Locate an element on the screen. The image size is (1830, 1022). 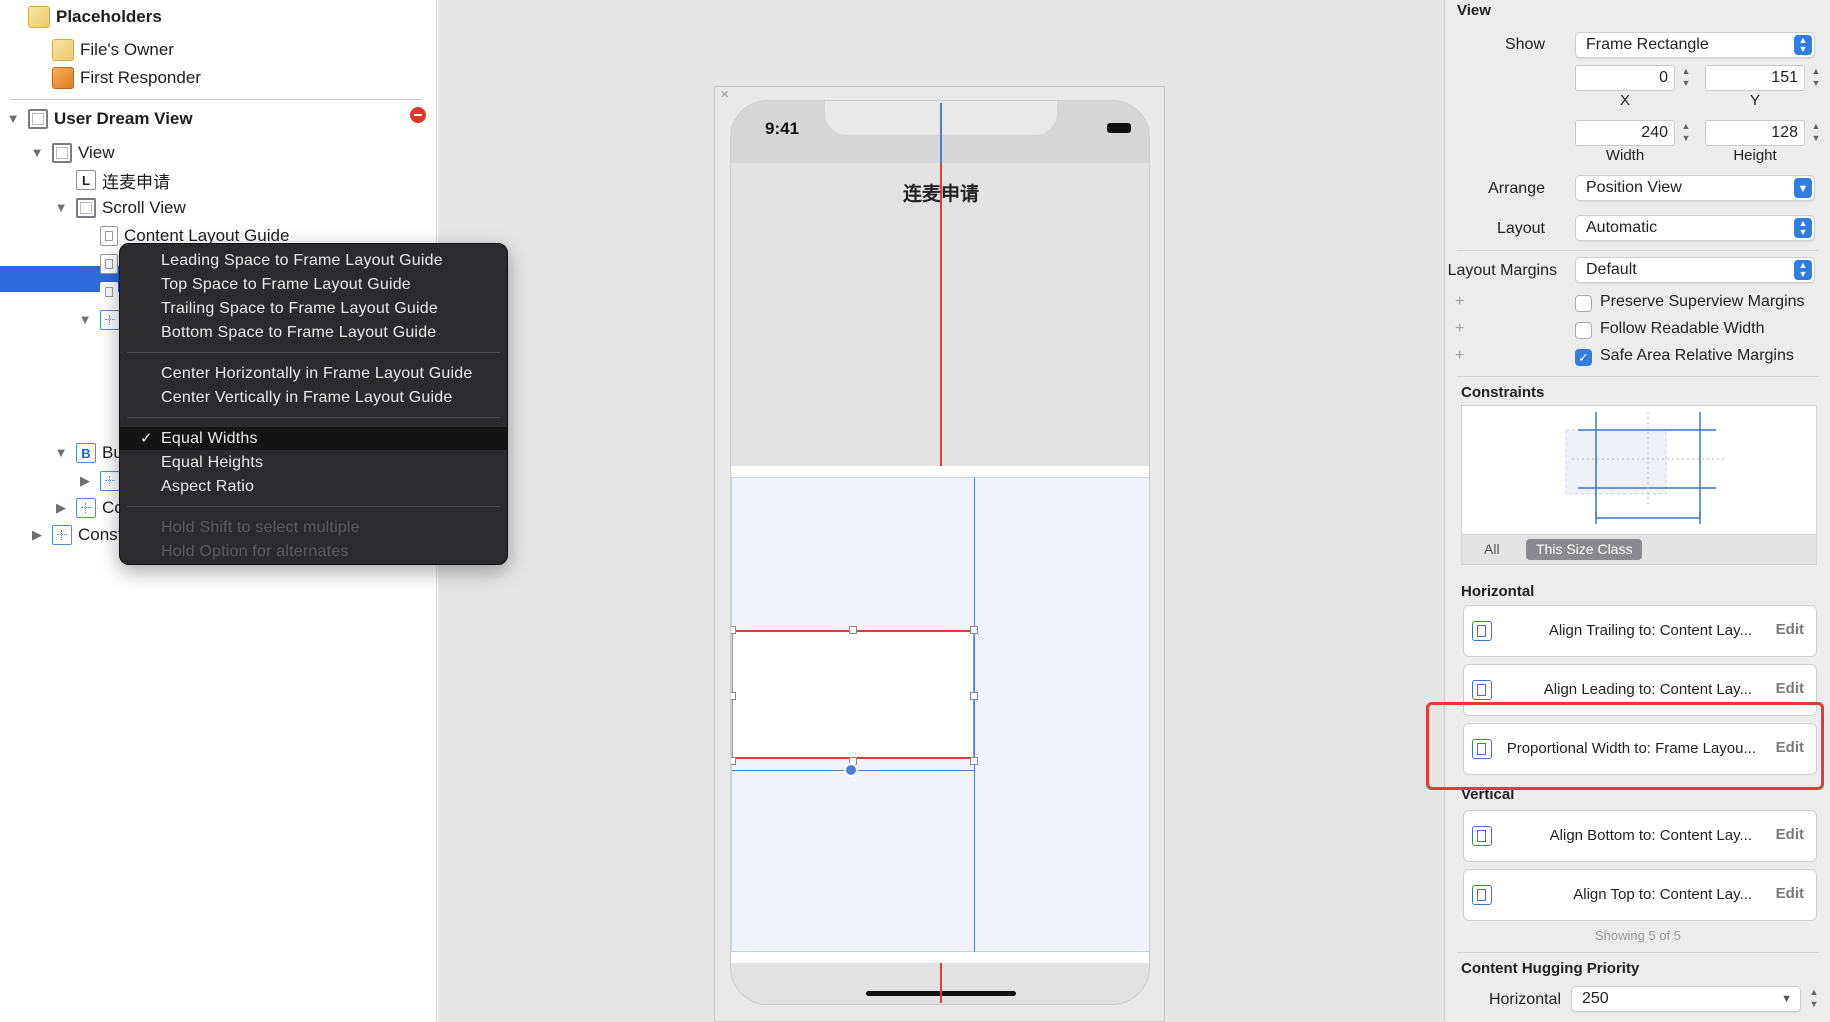
layout-margins-label: Layout Margins is located at coordinates (1502, 270).